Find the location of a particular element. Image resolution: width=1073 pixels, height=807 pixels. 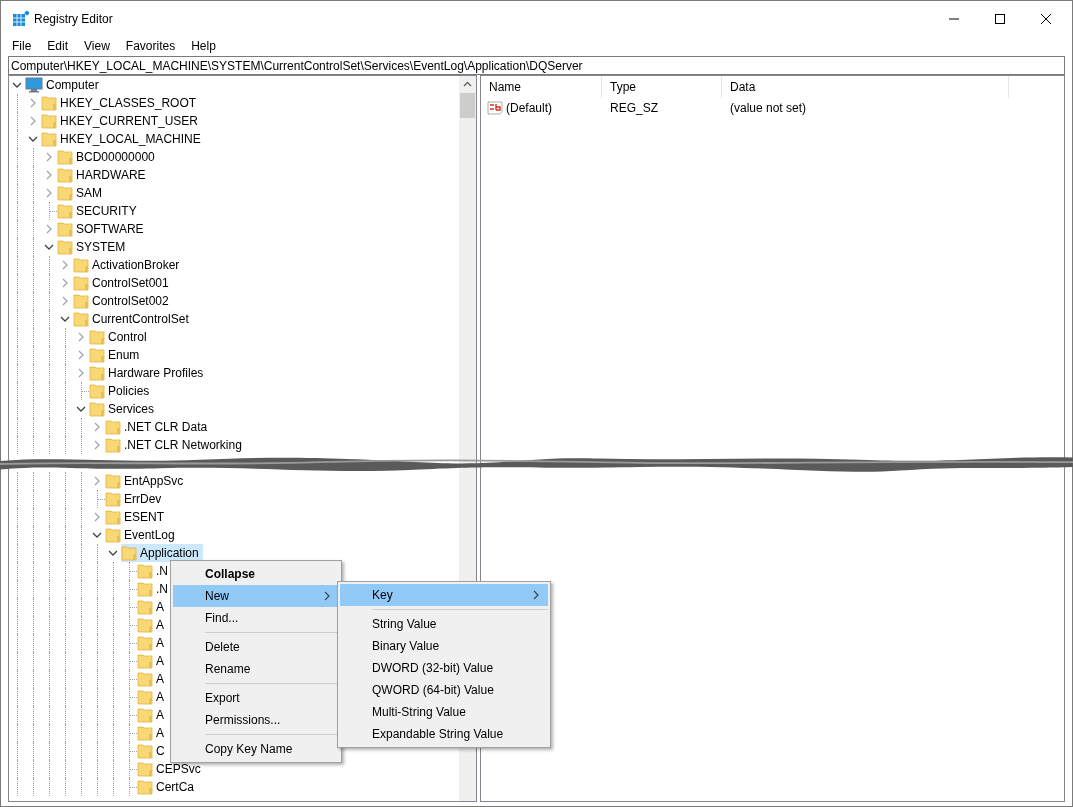

value-type: REG_SZ is located at coordinates (634, 108).